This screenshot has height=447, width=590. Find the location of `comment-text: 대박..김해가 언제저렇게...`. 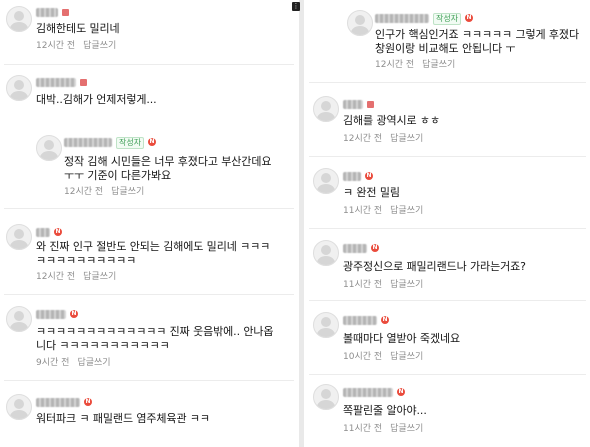

comment-text: 대박..김해가 언제저렇게... is located at coordinates (96, 99).